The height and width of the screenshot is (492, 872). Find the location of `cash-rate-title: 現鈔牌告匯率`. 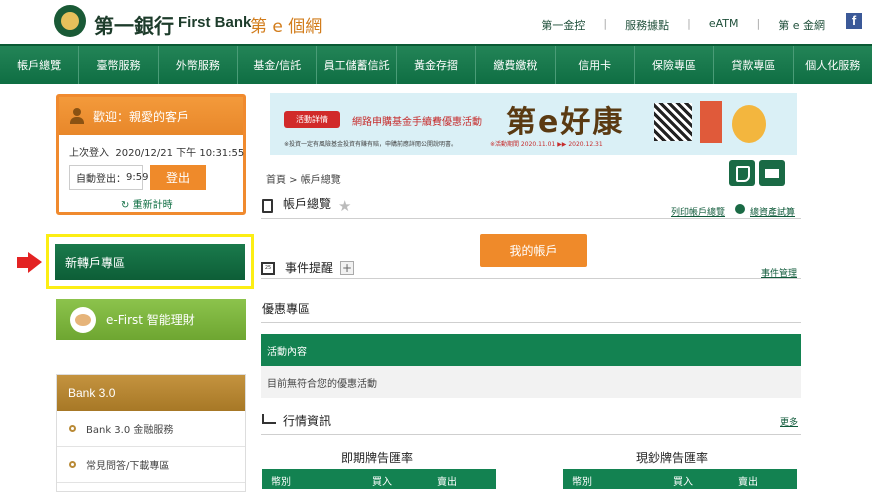

cash-rate-title: 現鈔牌告匯率 is located at coordinates (672, 458).